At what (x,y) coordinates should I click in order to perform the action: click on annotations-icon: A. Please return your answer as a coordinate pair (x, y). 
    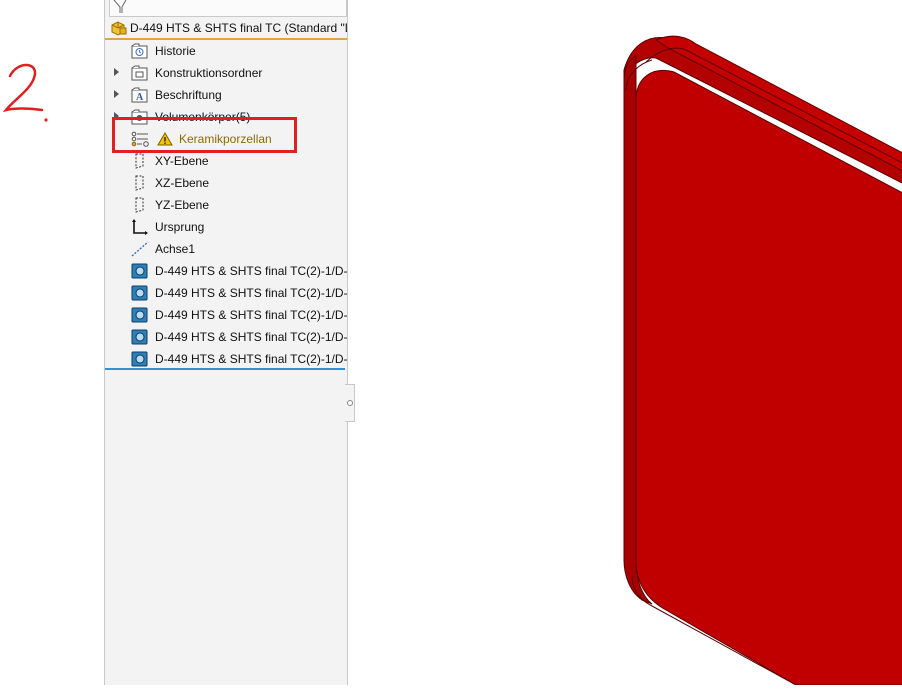
    Looking at the image, I should click on (139, 95).